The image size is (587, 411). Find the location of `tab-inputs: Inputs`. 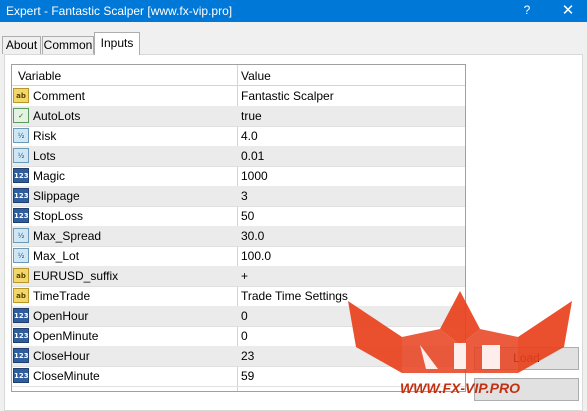

tab-inputs: Inputs is located at coordinates (117, 43).